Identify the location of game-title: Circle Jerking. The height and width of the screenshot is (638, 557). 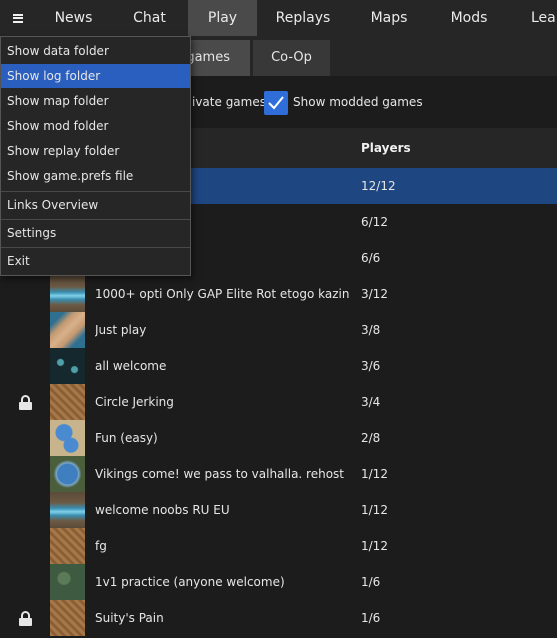
(134, 402).